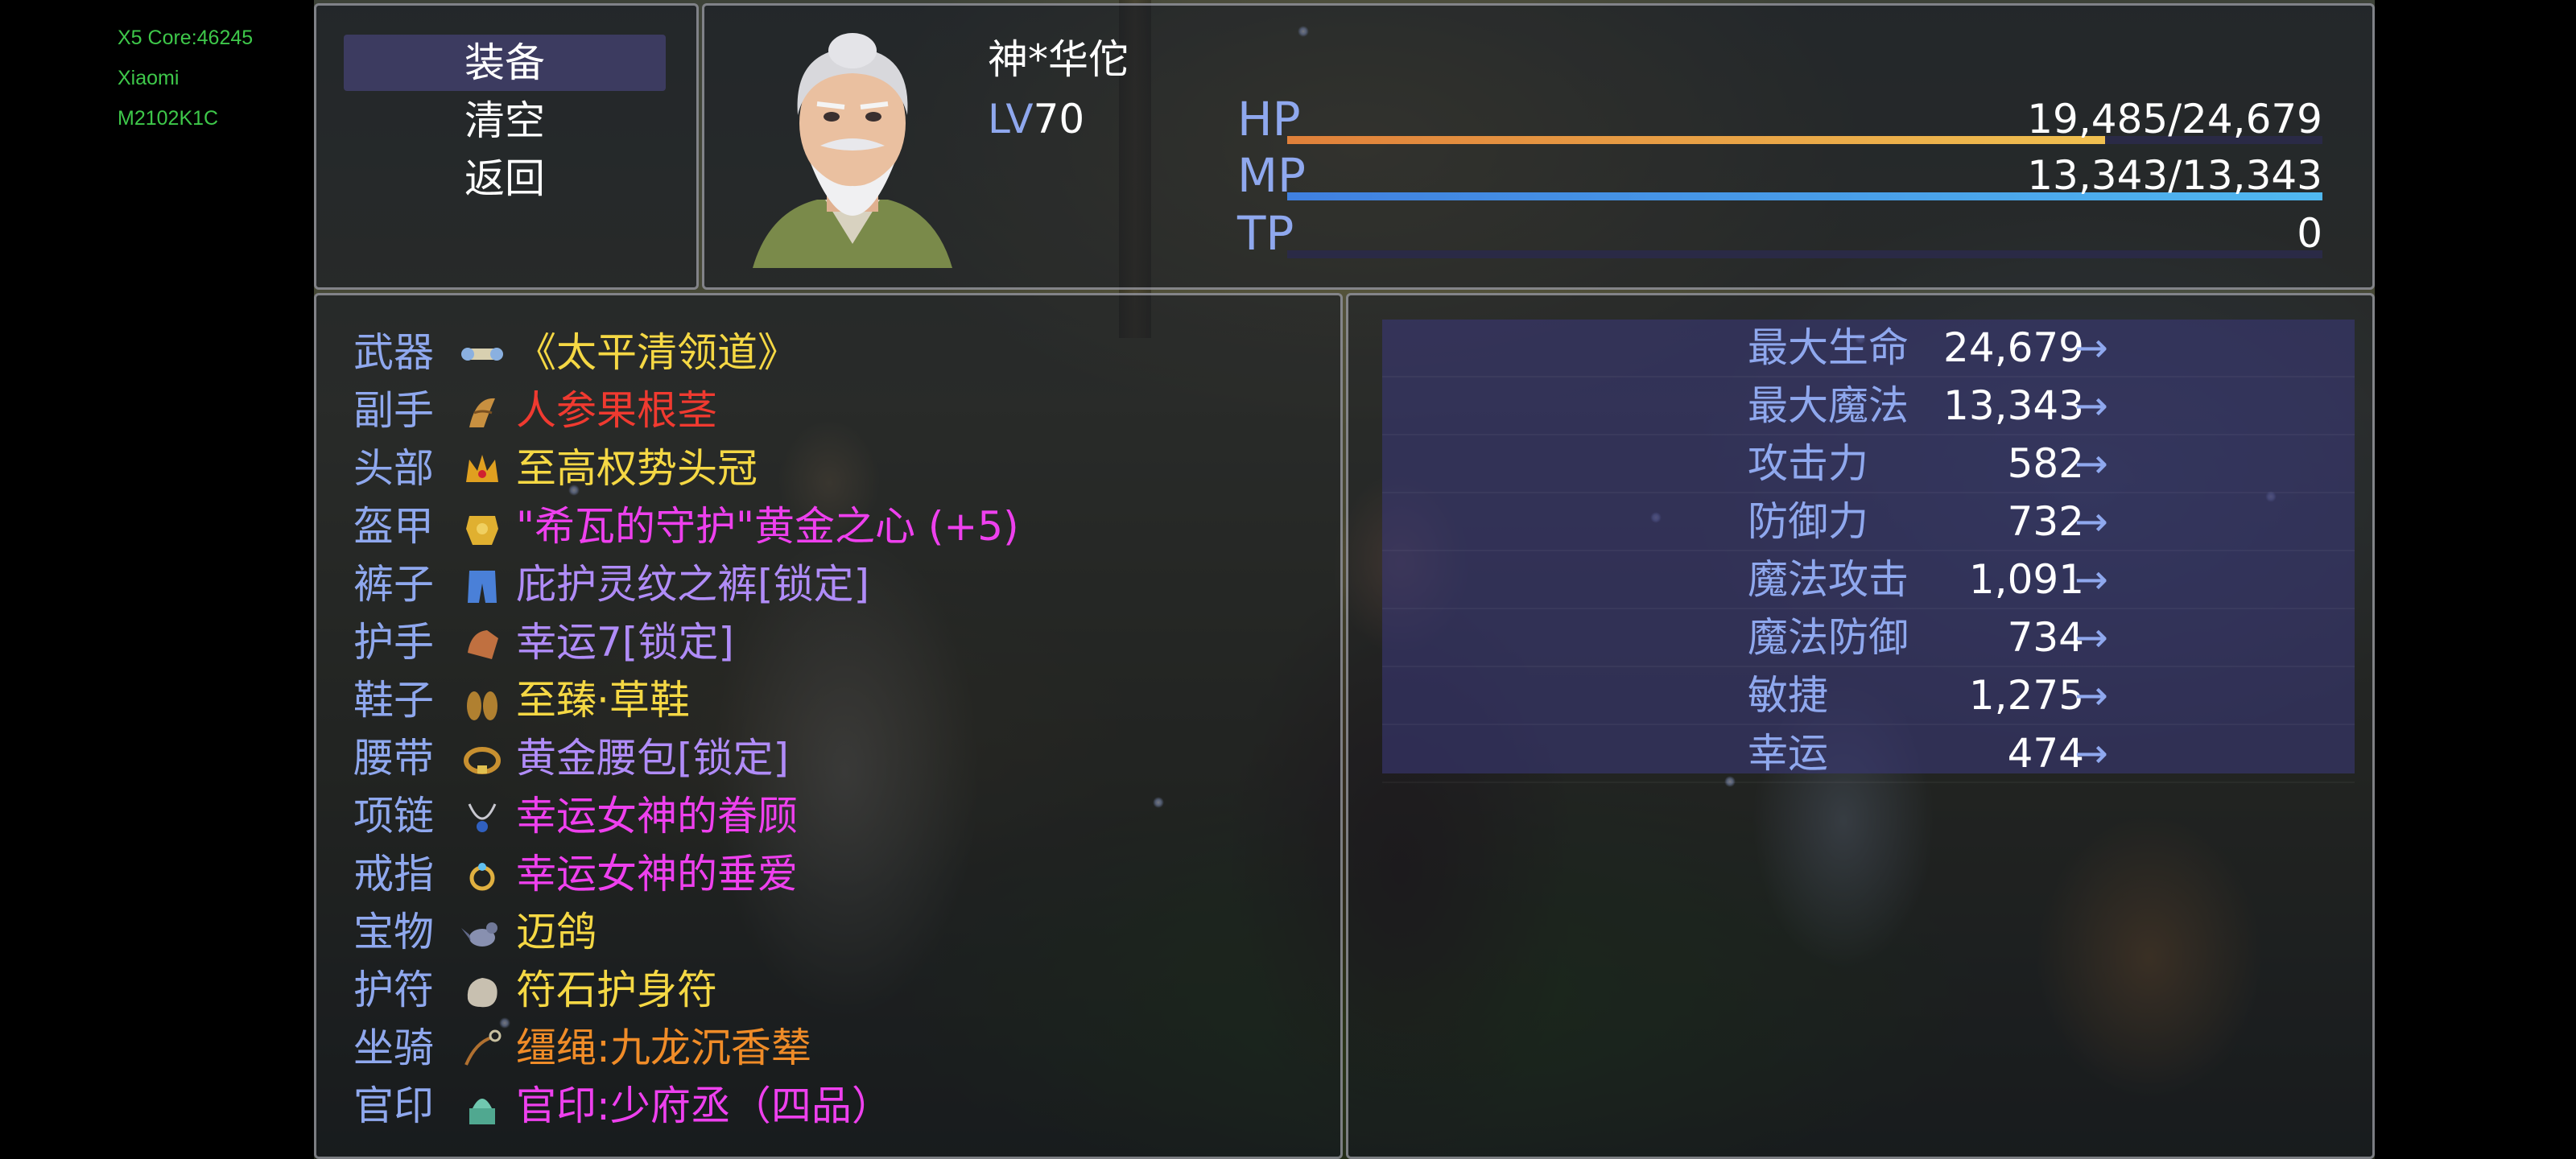  What do you see at coordinates (149, 78) in the screenshot?
I see `device-brand-text: Xiaomi` at bounding box center [149, 78].